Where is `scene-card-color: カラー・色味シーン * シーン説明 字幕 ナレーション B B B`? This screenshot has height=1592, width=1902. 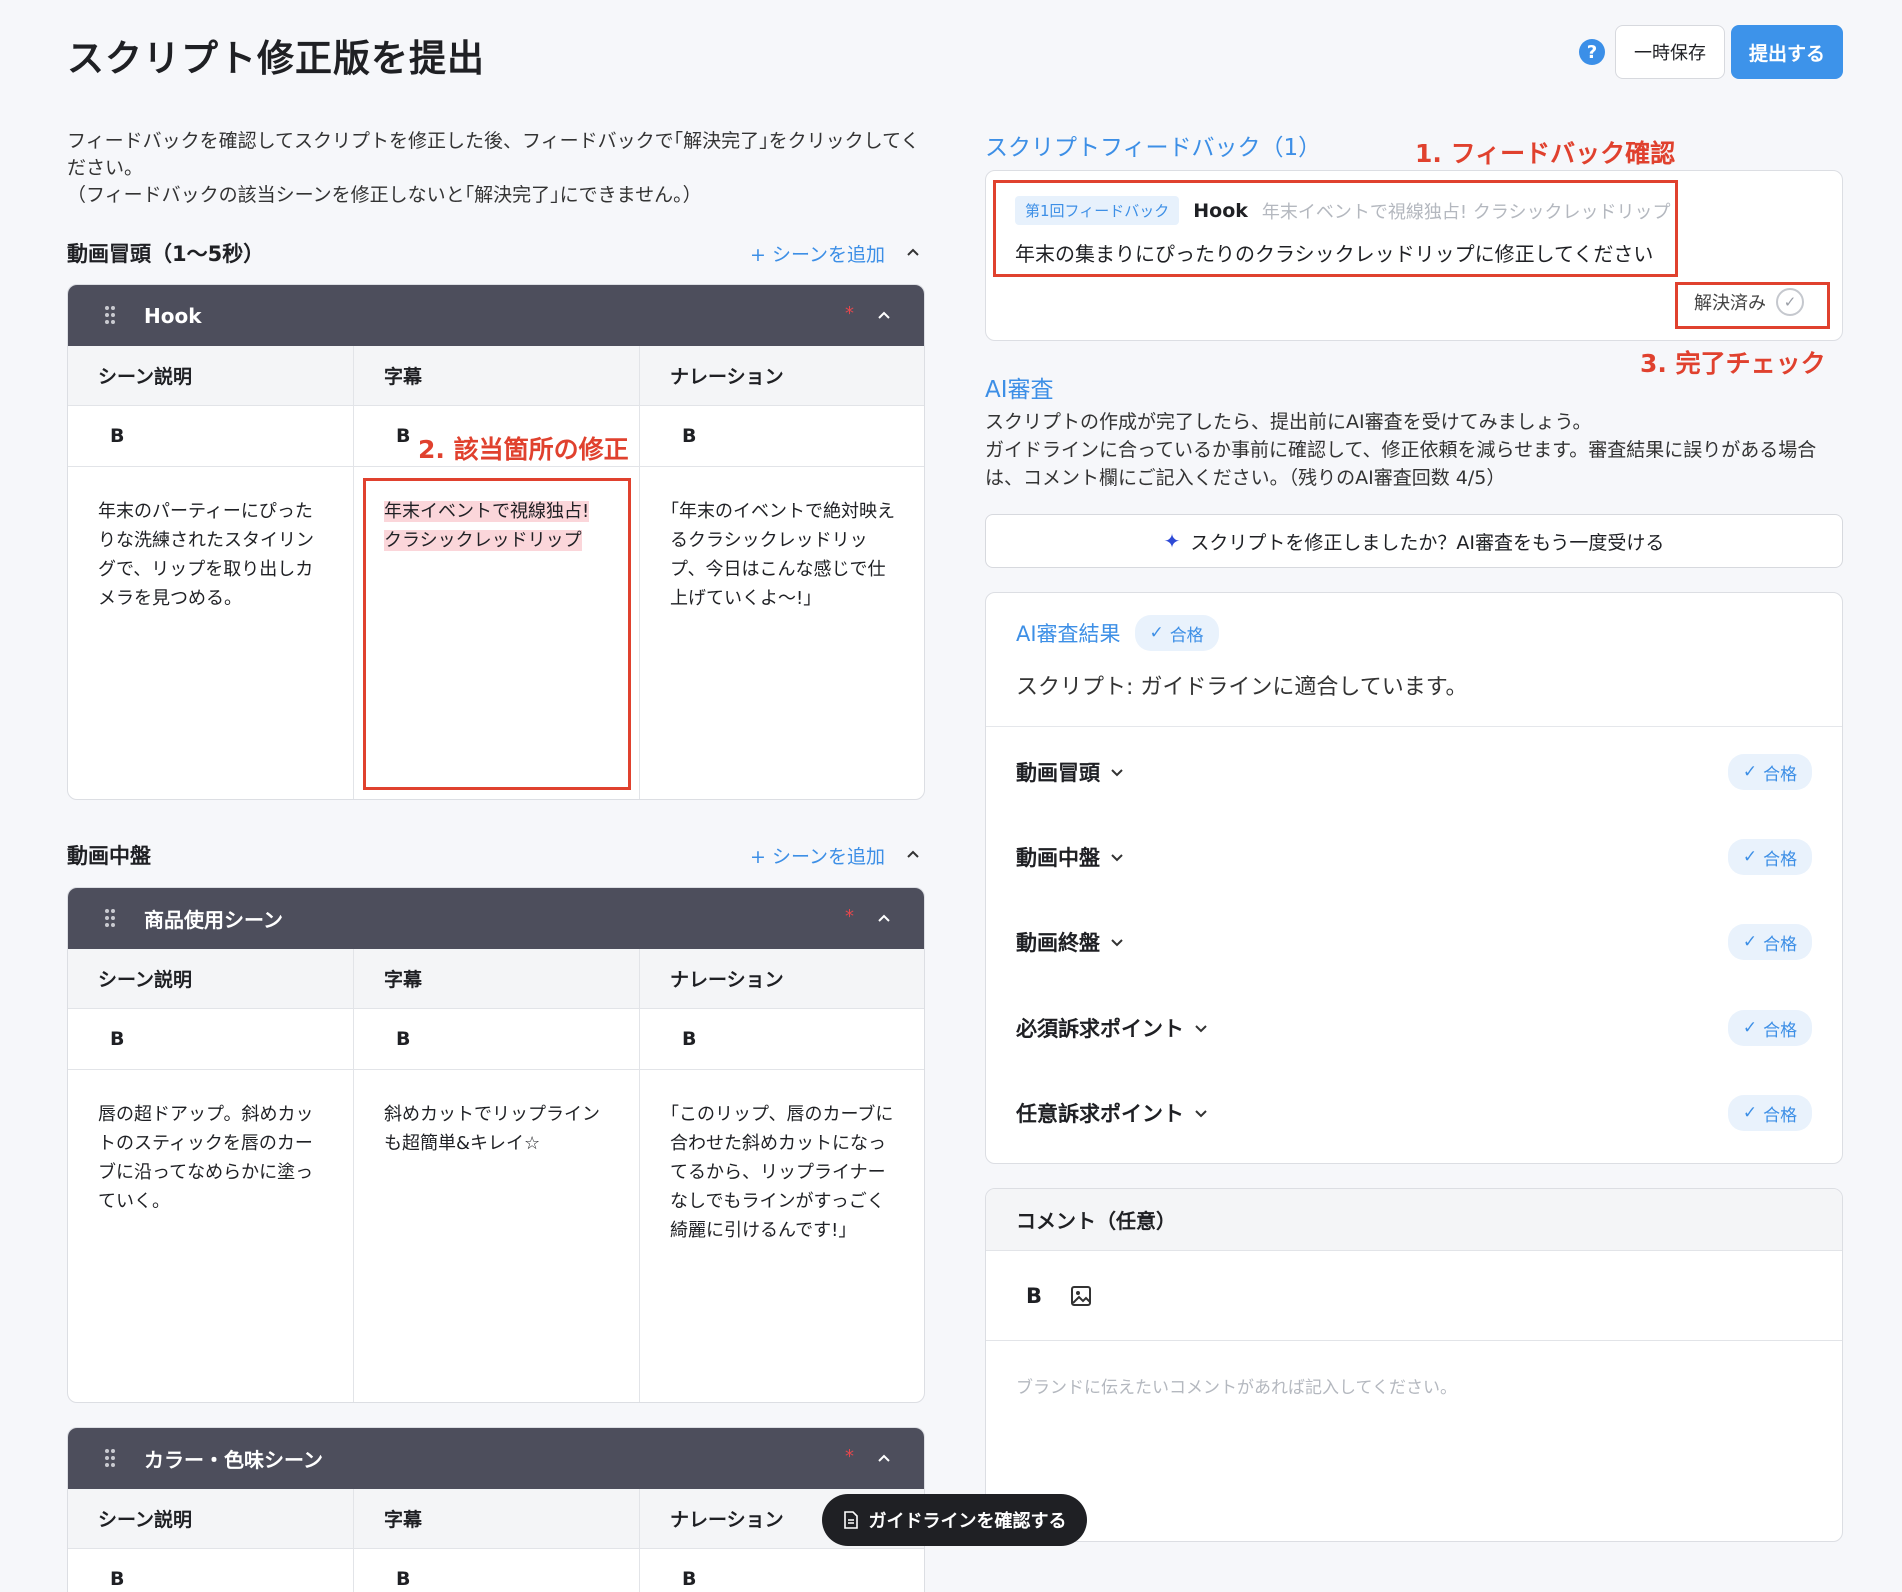
scene-card-color: カラー・色味シーン * シーン説明 字幕 ナレーション B B B is located at coordinates (496, 1509).